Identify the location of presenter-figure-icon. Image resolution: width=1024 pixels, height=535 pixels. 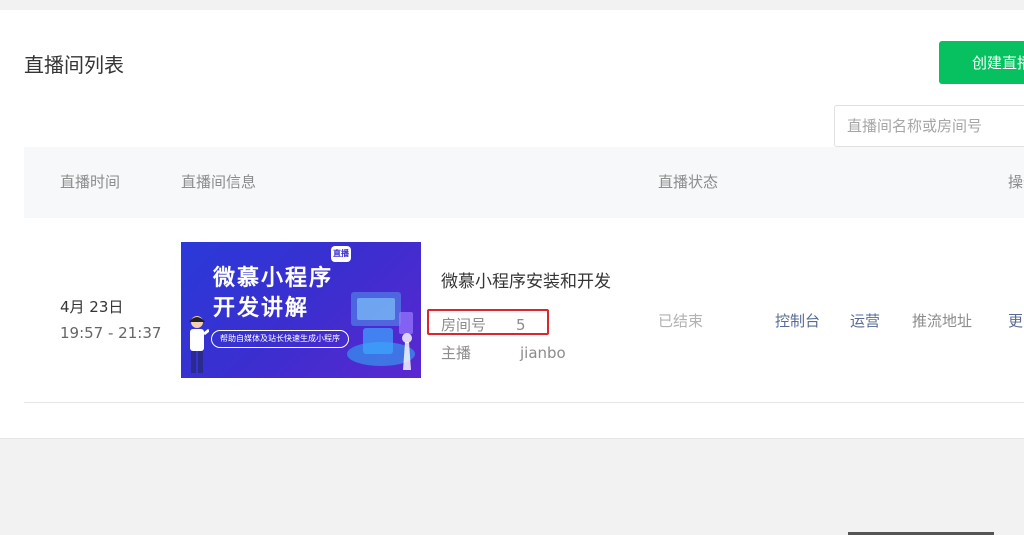
(199, 344).